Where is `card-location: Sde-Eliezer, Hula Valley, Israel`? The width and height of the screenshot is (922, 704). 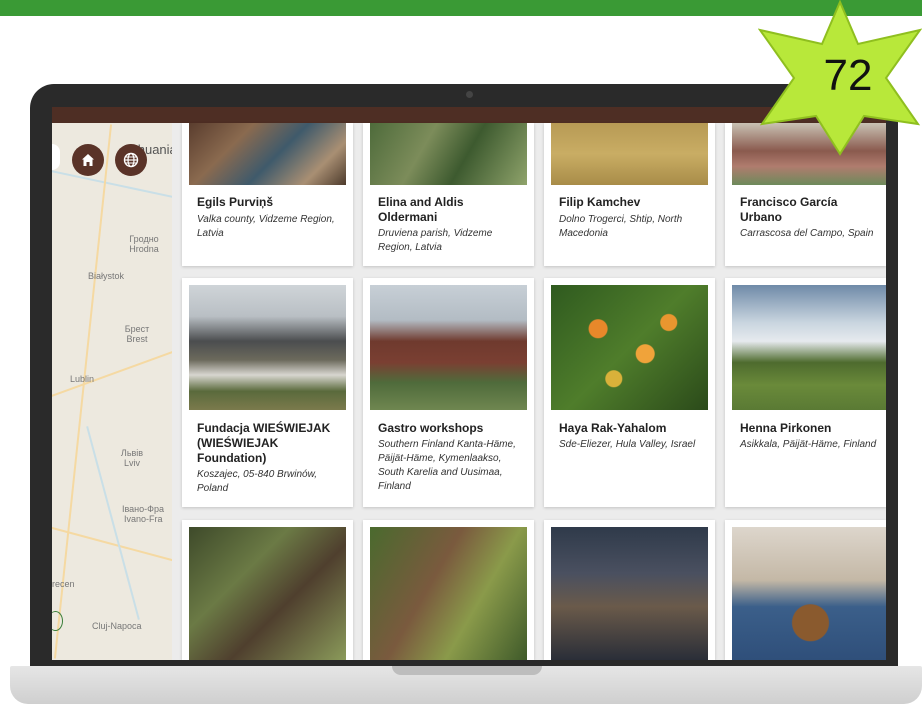 card-location: Sde-Eliezer, Hula Valley, Israel is located at coordinates (627, 444).